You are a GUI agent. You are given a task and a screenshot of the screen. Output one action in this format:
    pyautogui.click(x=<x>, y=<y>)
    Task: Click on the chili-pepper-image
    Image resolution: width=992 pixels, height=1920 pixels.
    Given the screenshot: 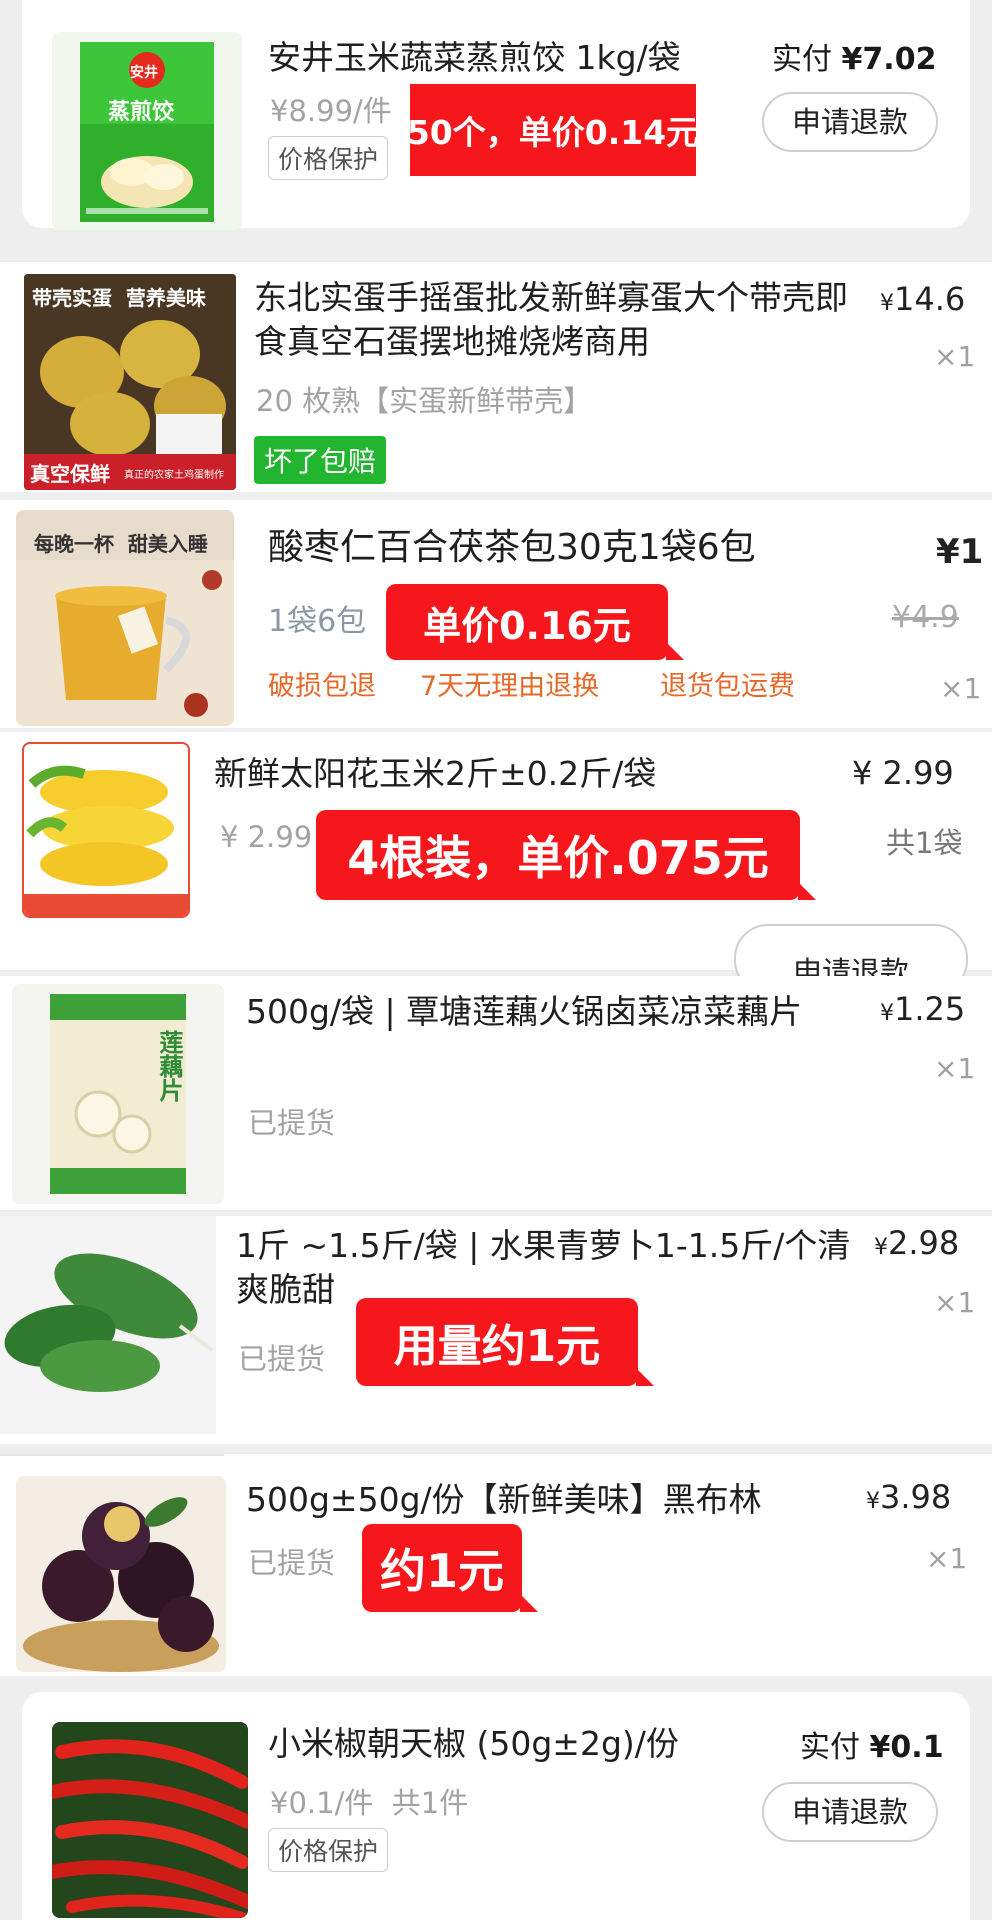 What is the action you would take?
    pyautogui.click(x=150, y=1820)
    